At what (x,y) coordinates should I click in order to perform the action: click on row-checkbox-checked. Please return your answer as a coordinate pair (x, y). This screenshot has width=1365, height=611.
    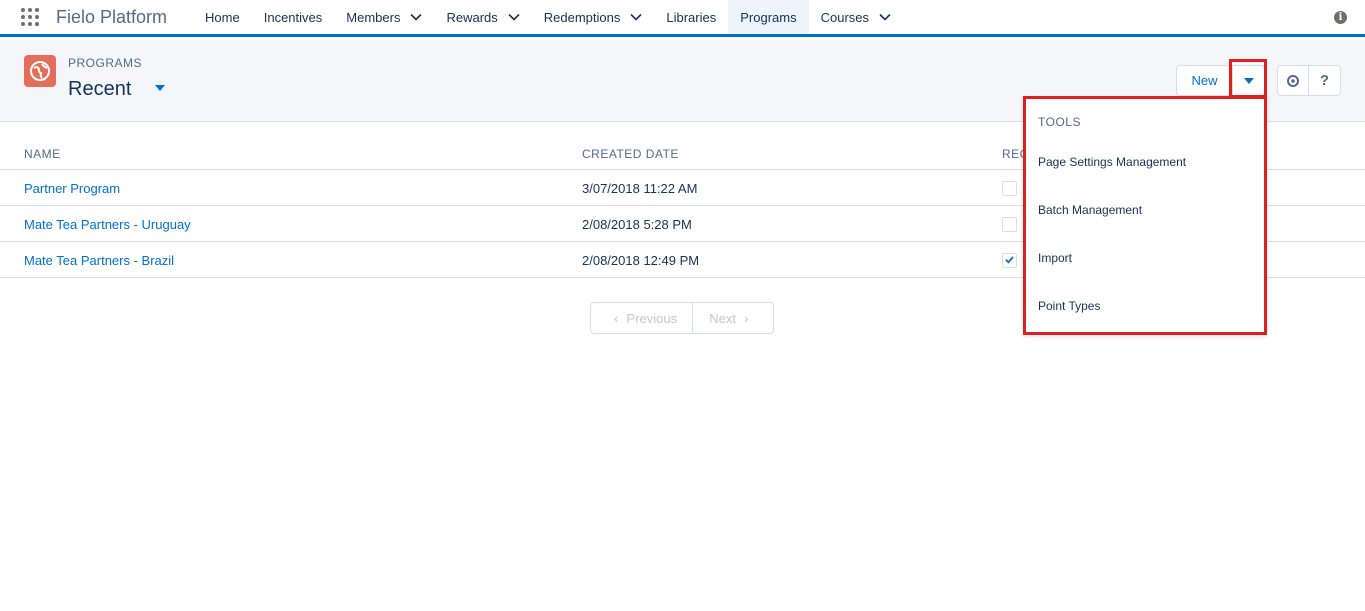
    Looking at the image, I should click on (1009, 260).